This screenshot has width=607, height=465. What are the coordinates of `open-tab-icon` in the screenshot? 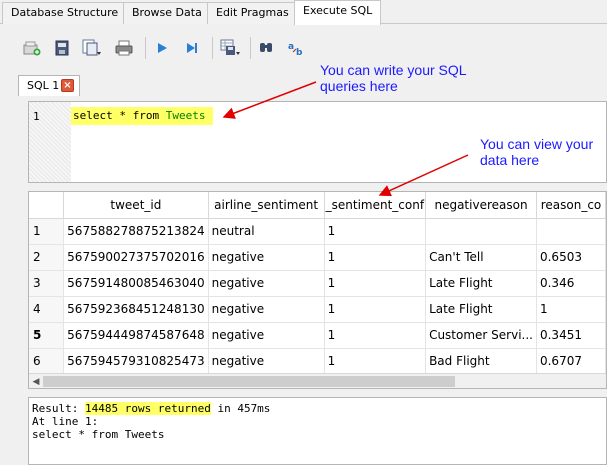 It's located at (32, 48).